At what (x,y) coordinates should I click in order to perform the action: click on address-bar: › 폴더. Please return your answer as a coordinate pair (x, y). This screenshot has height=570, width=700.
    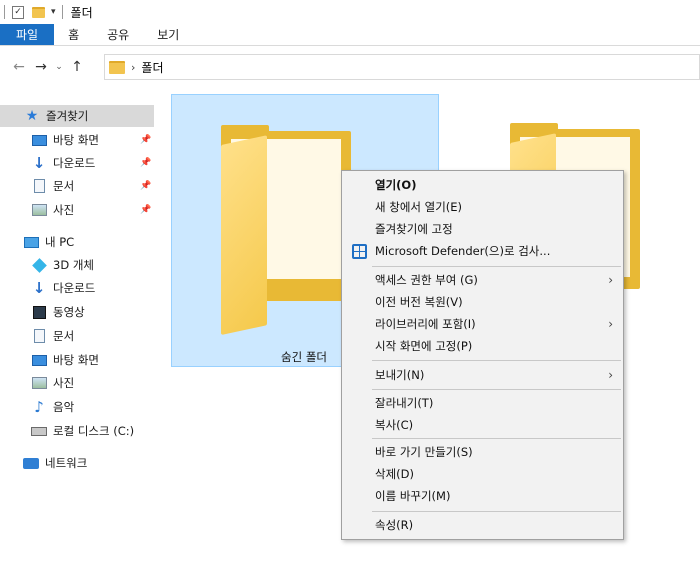
    Looking at the image, I should click on (402, 67).